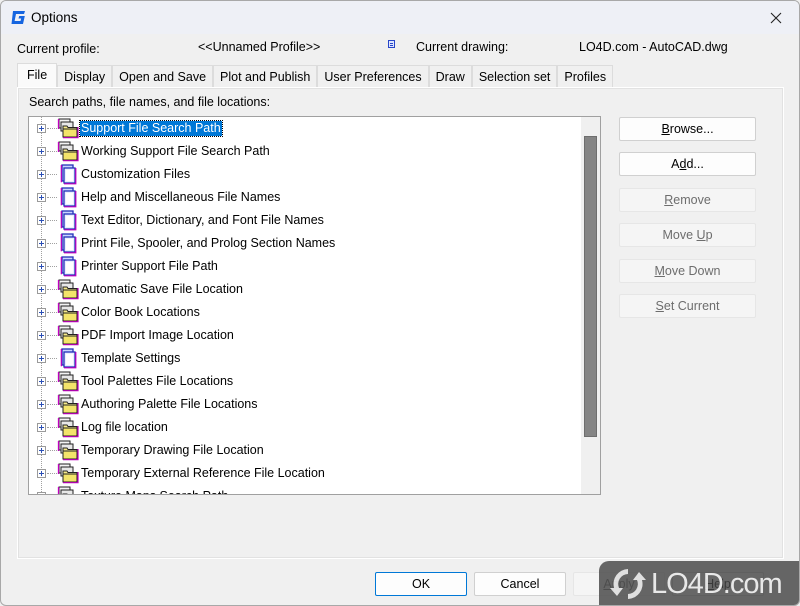  Describe the element at coordinates (175, 151) in the screenshot. I see `tree-item-label: Working Support File Search Path` at that location.